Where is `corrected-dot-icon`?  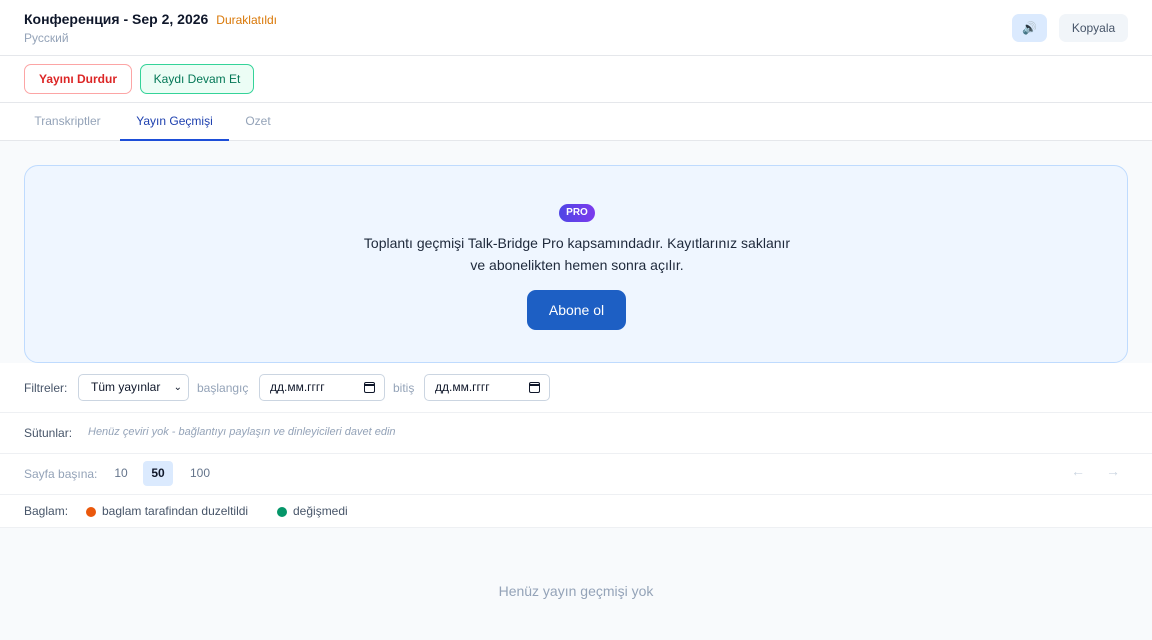
corrected-dot-icon is located at coordinates (91, 512).